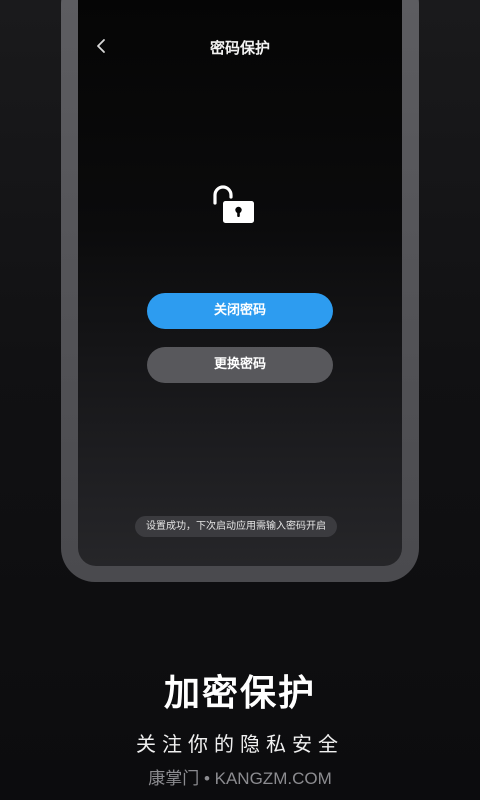  Describe the element at coordinates (236, 526) in the screenshot. I see `success-toast: 设置成功，下次启动应用需输入密码开启` at that location.